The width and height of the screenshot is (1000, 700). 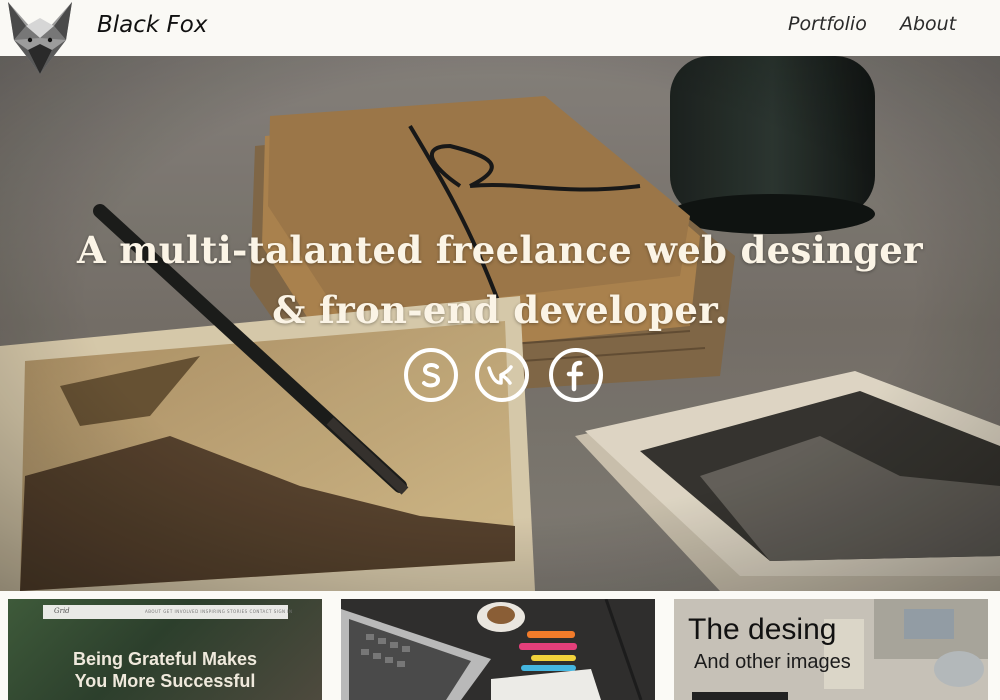 What do you see at coordinates (500, 37) in the screenshot?
I see `site-header: Black Fox Portfolio About` at bounding box center [500, 37].